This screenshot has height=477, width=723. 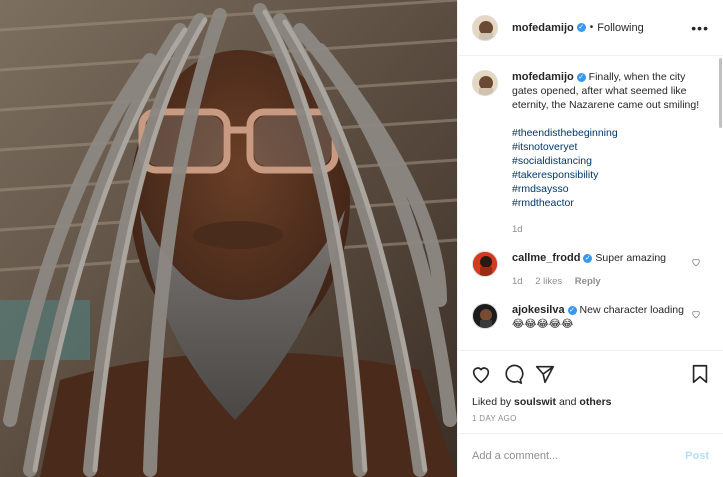 What do you see at coordinates (517, 229) in the screenshot?
I see `caption-age: 1d` at bounding box center [517, 229].